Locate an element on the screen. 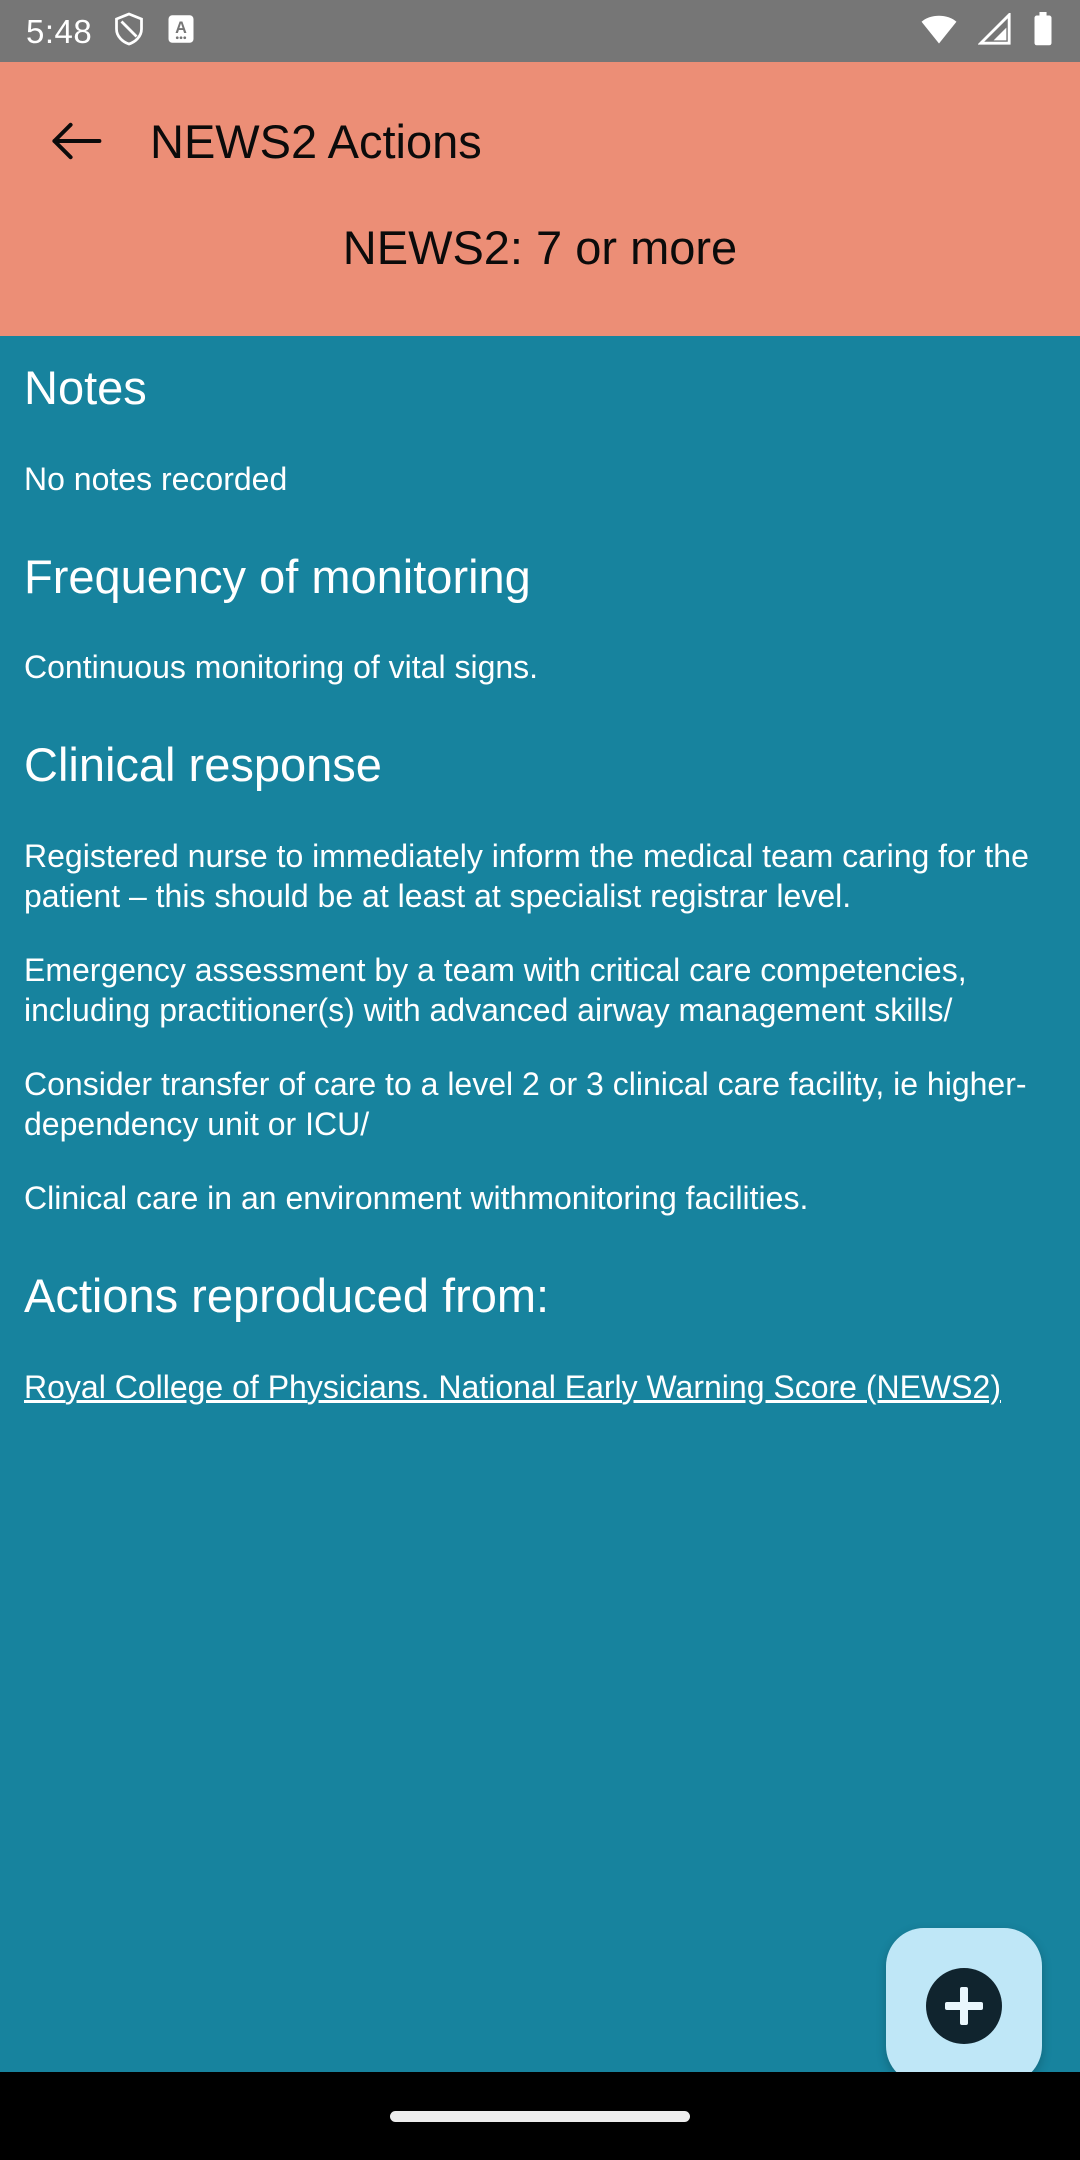  app-bar-row: NEWS2 Actions is located at coordinates (540, 127).